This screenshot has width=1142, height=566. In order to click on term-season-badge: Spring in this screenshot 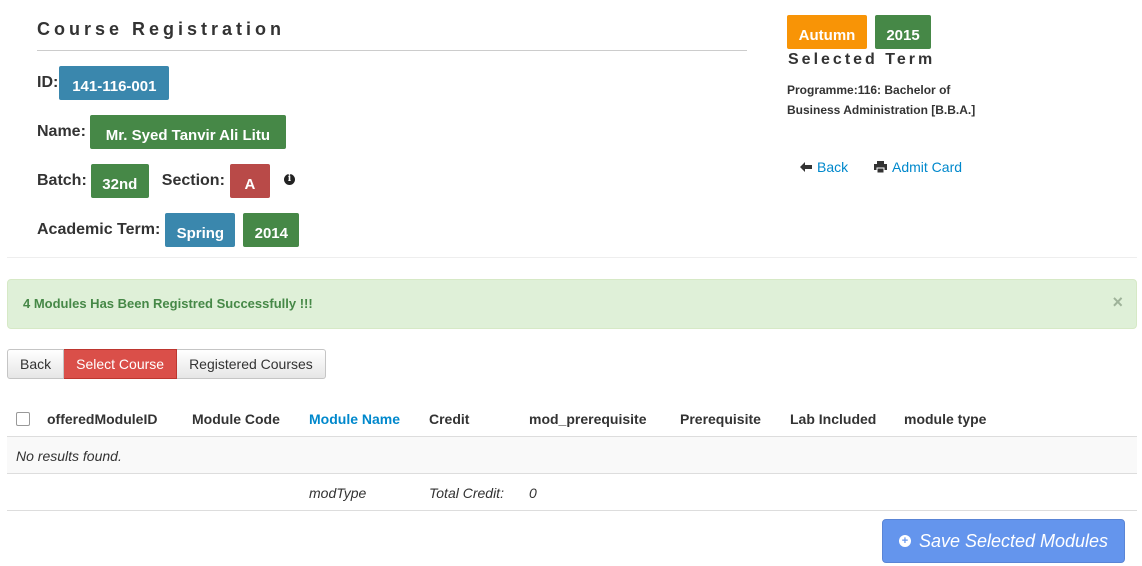, I will do `click(200, 230)`.